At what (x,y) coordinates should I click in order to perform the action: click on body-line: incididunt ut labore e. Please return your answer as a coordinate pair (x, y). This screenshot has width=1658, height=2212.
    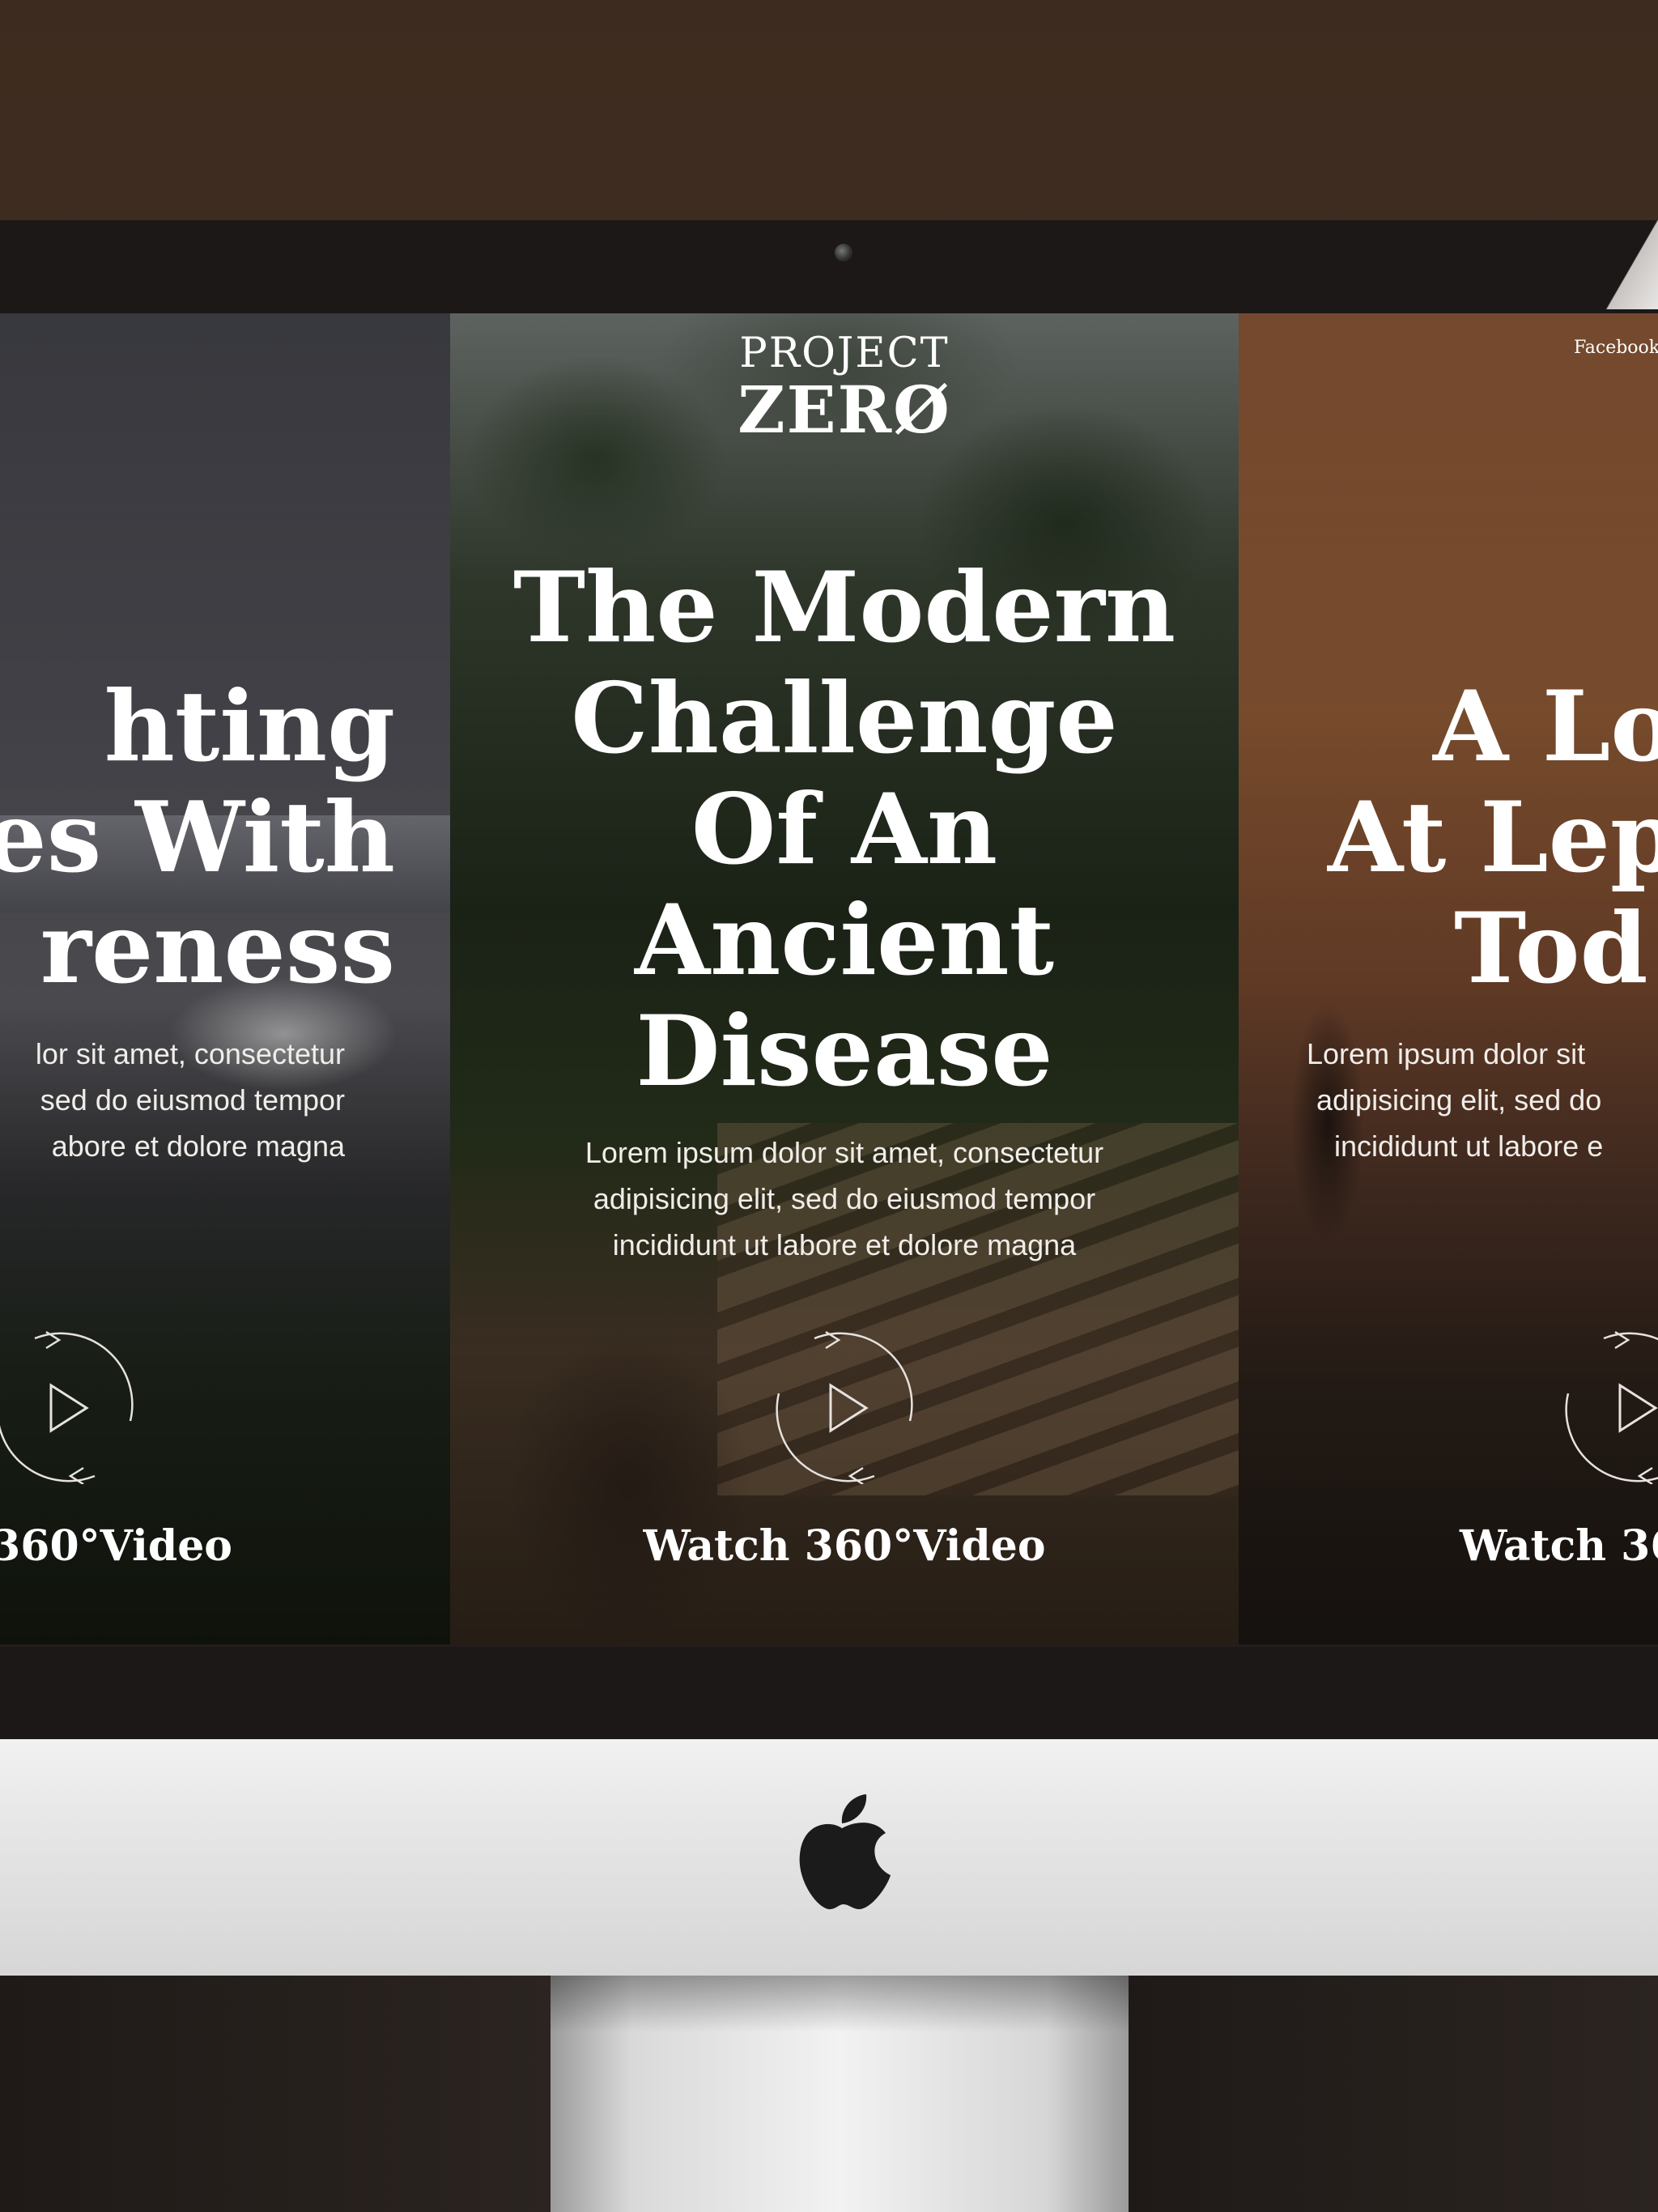
    Looking at the image, I should click on (1469, 1146).